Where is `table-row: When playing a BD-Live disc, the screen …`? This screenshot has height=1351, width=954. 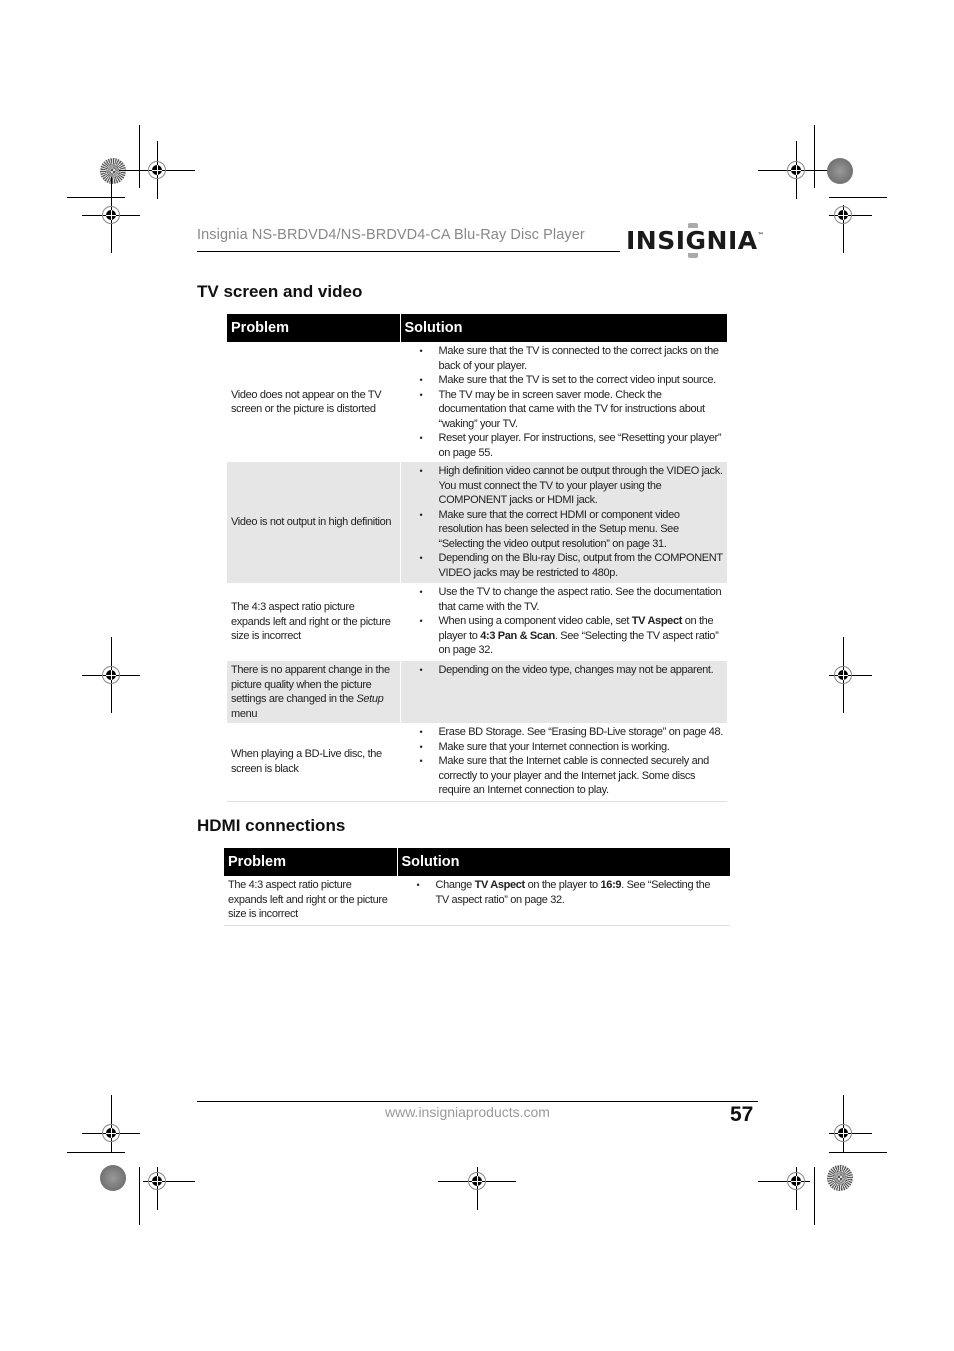
table-row: When playing a BD-Live disc, the screen … is located at coordinates (477, 762).